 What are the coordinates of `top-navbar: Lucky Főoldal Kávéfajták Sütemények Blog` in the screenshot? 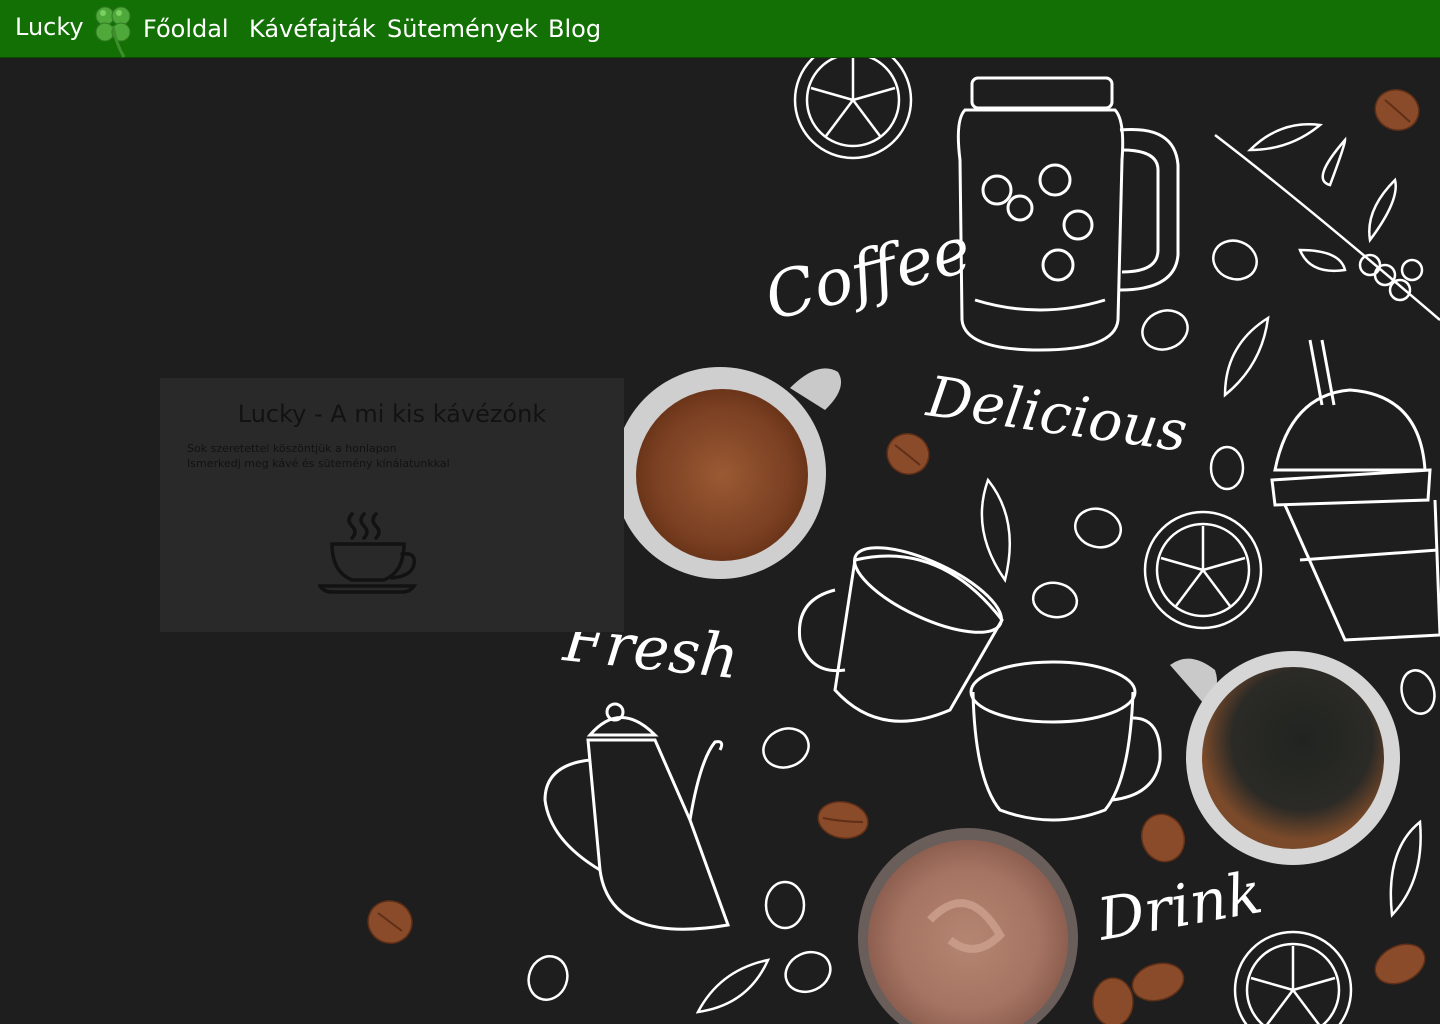 It's located at (720, 29).